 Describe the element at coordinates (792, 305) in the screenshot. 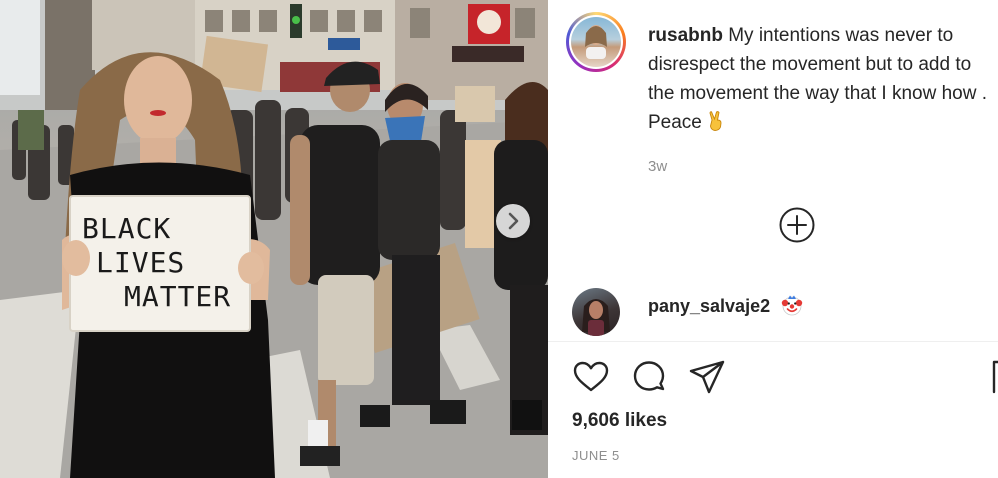

I see `clown-face-emoji` at that location.